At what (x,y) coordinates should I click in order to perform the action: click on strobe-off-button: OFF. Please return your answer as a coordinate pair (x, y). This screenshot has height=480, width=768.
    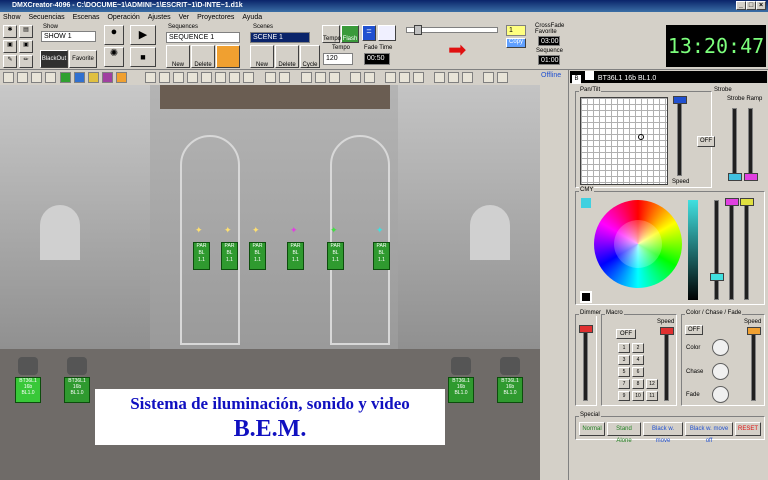
    Looking at the image, I should click on (706, 141).